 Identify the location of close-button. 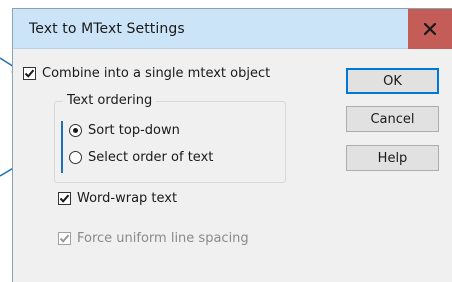
(430, 29).